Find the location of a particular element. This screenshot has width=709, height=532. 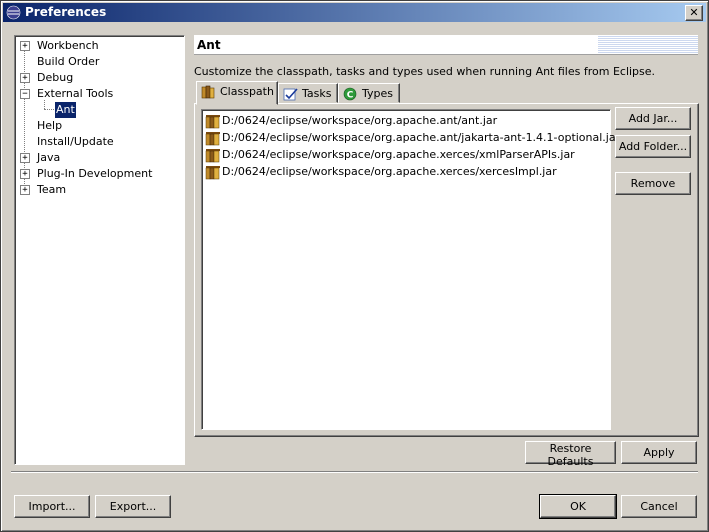

tree-item-label: Workbench is located at coordinates (68, 45).